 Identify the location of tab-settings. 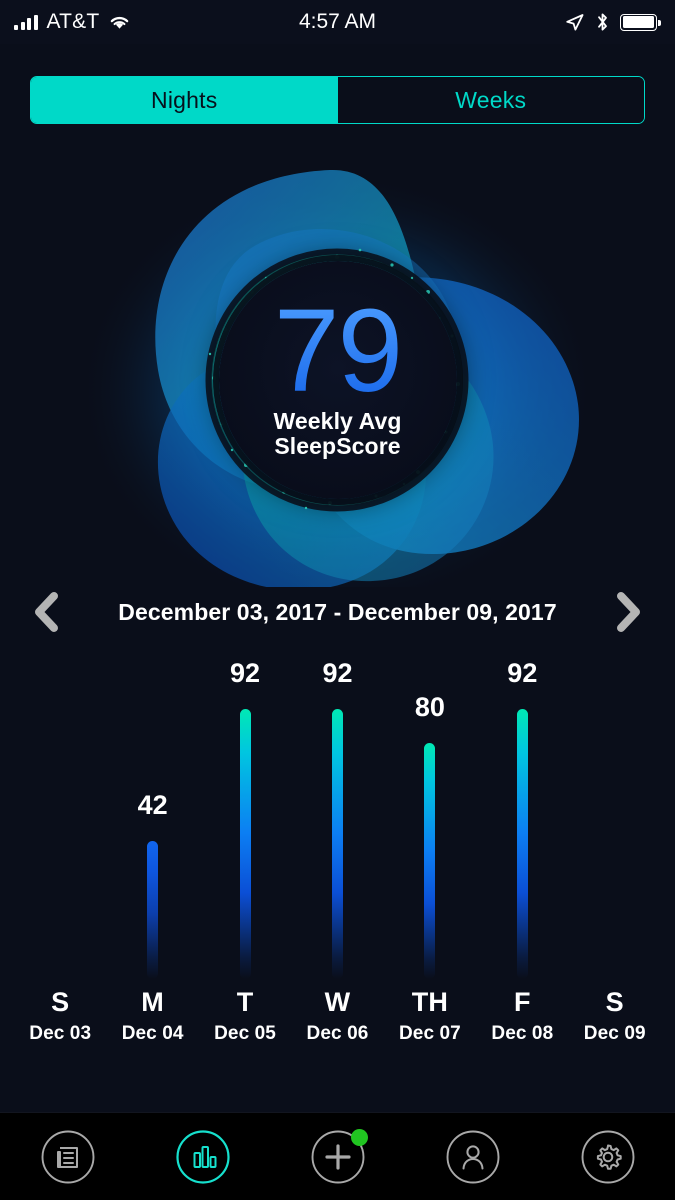
(608, 1157).